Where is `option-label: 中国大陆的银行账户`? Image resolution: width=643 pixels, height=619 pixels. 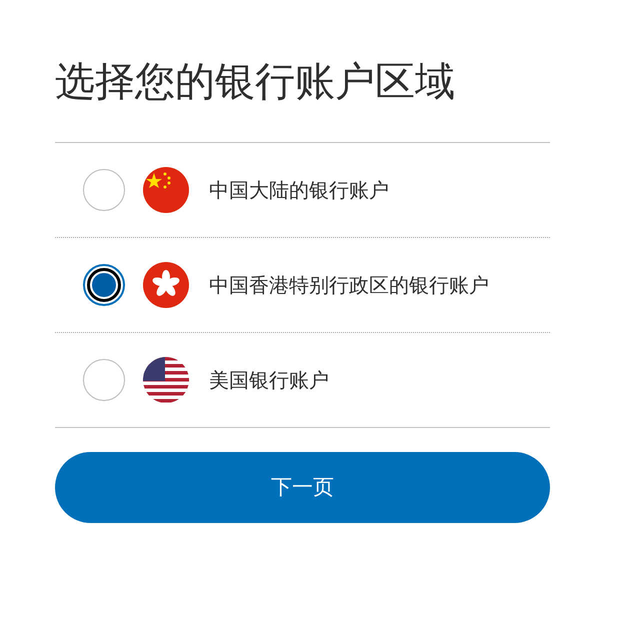 option-label: 中国大陆的银行账户 is located at coordinates (299, 190).